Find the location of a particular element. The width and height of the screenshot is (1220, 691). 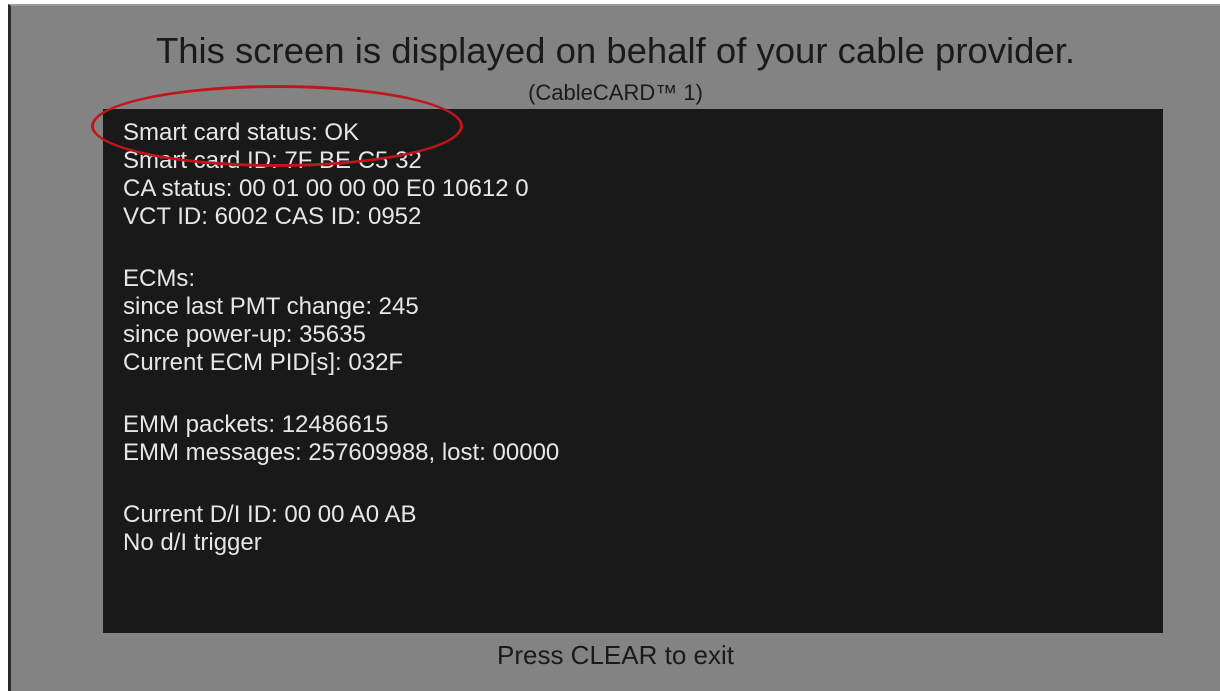

card-slot-label: (CableCARD™ 1) is located at coordinates (615, 92).